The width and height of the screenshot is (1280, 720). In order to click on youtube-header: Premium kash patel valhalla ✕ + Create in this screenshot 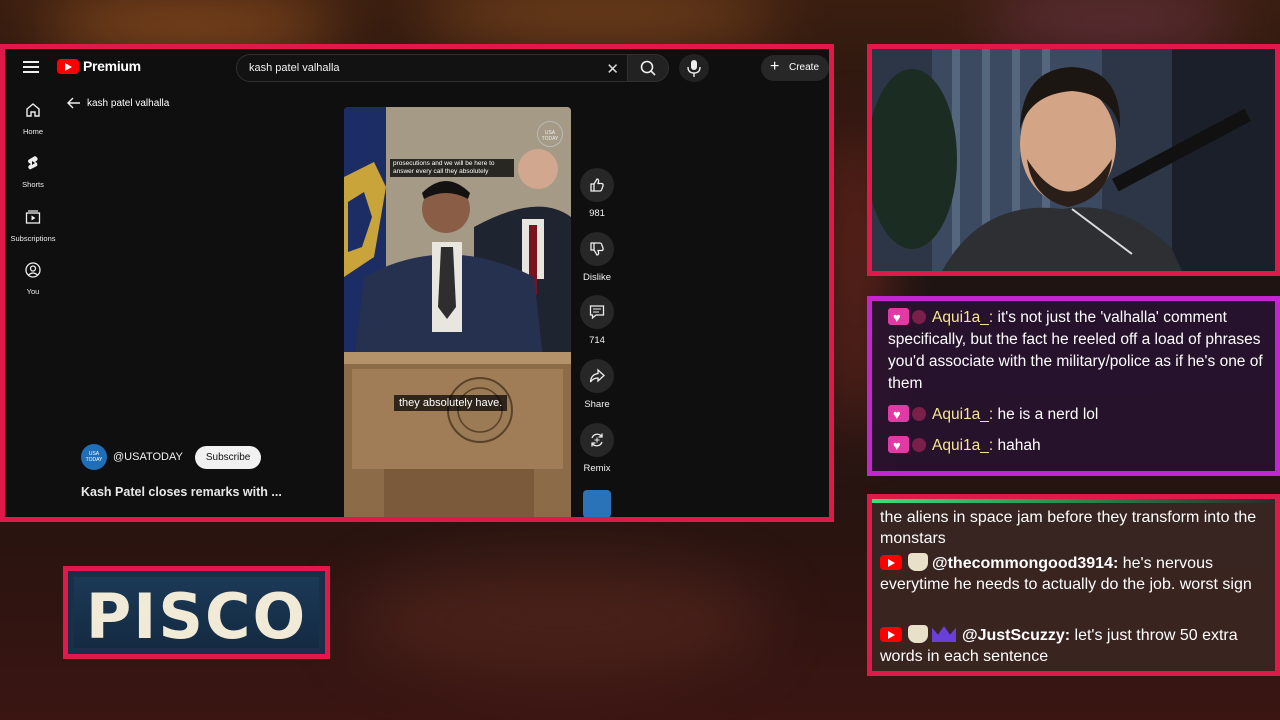, I will do `click(417, 68)`.